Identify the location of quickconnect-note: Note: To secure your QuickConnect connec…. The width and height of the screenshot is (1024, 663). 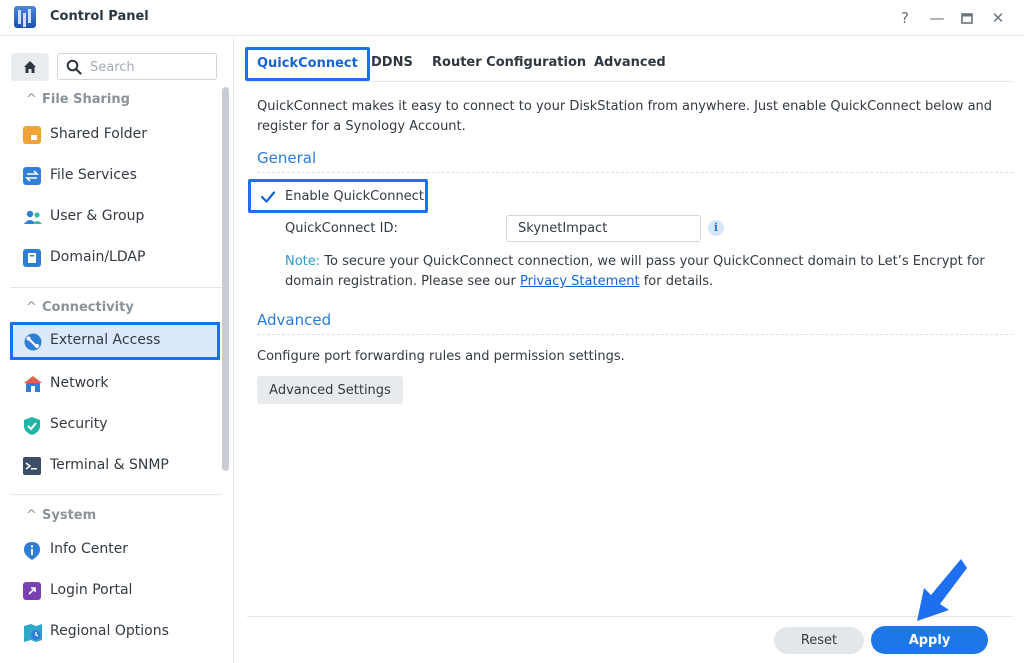
(645, 272).